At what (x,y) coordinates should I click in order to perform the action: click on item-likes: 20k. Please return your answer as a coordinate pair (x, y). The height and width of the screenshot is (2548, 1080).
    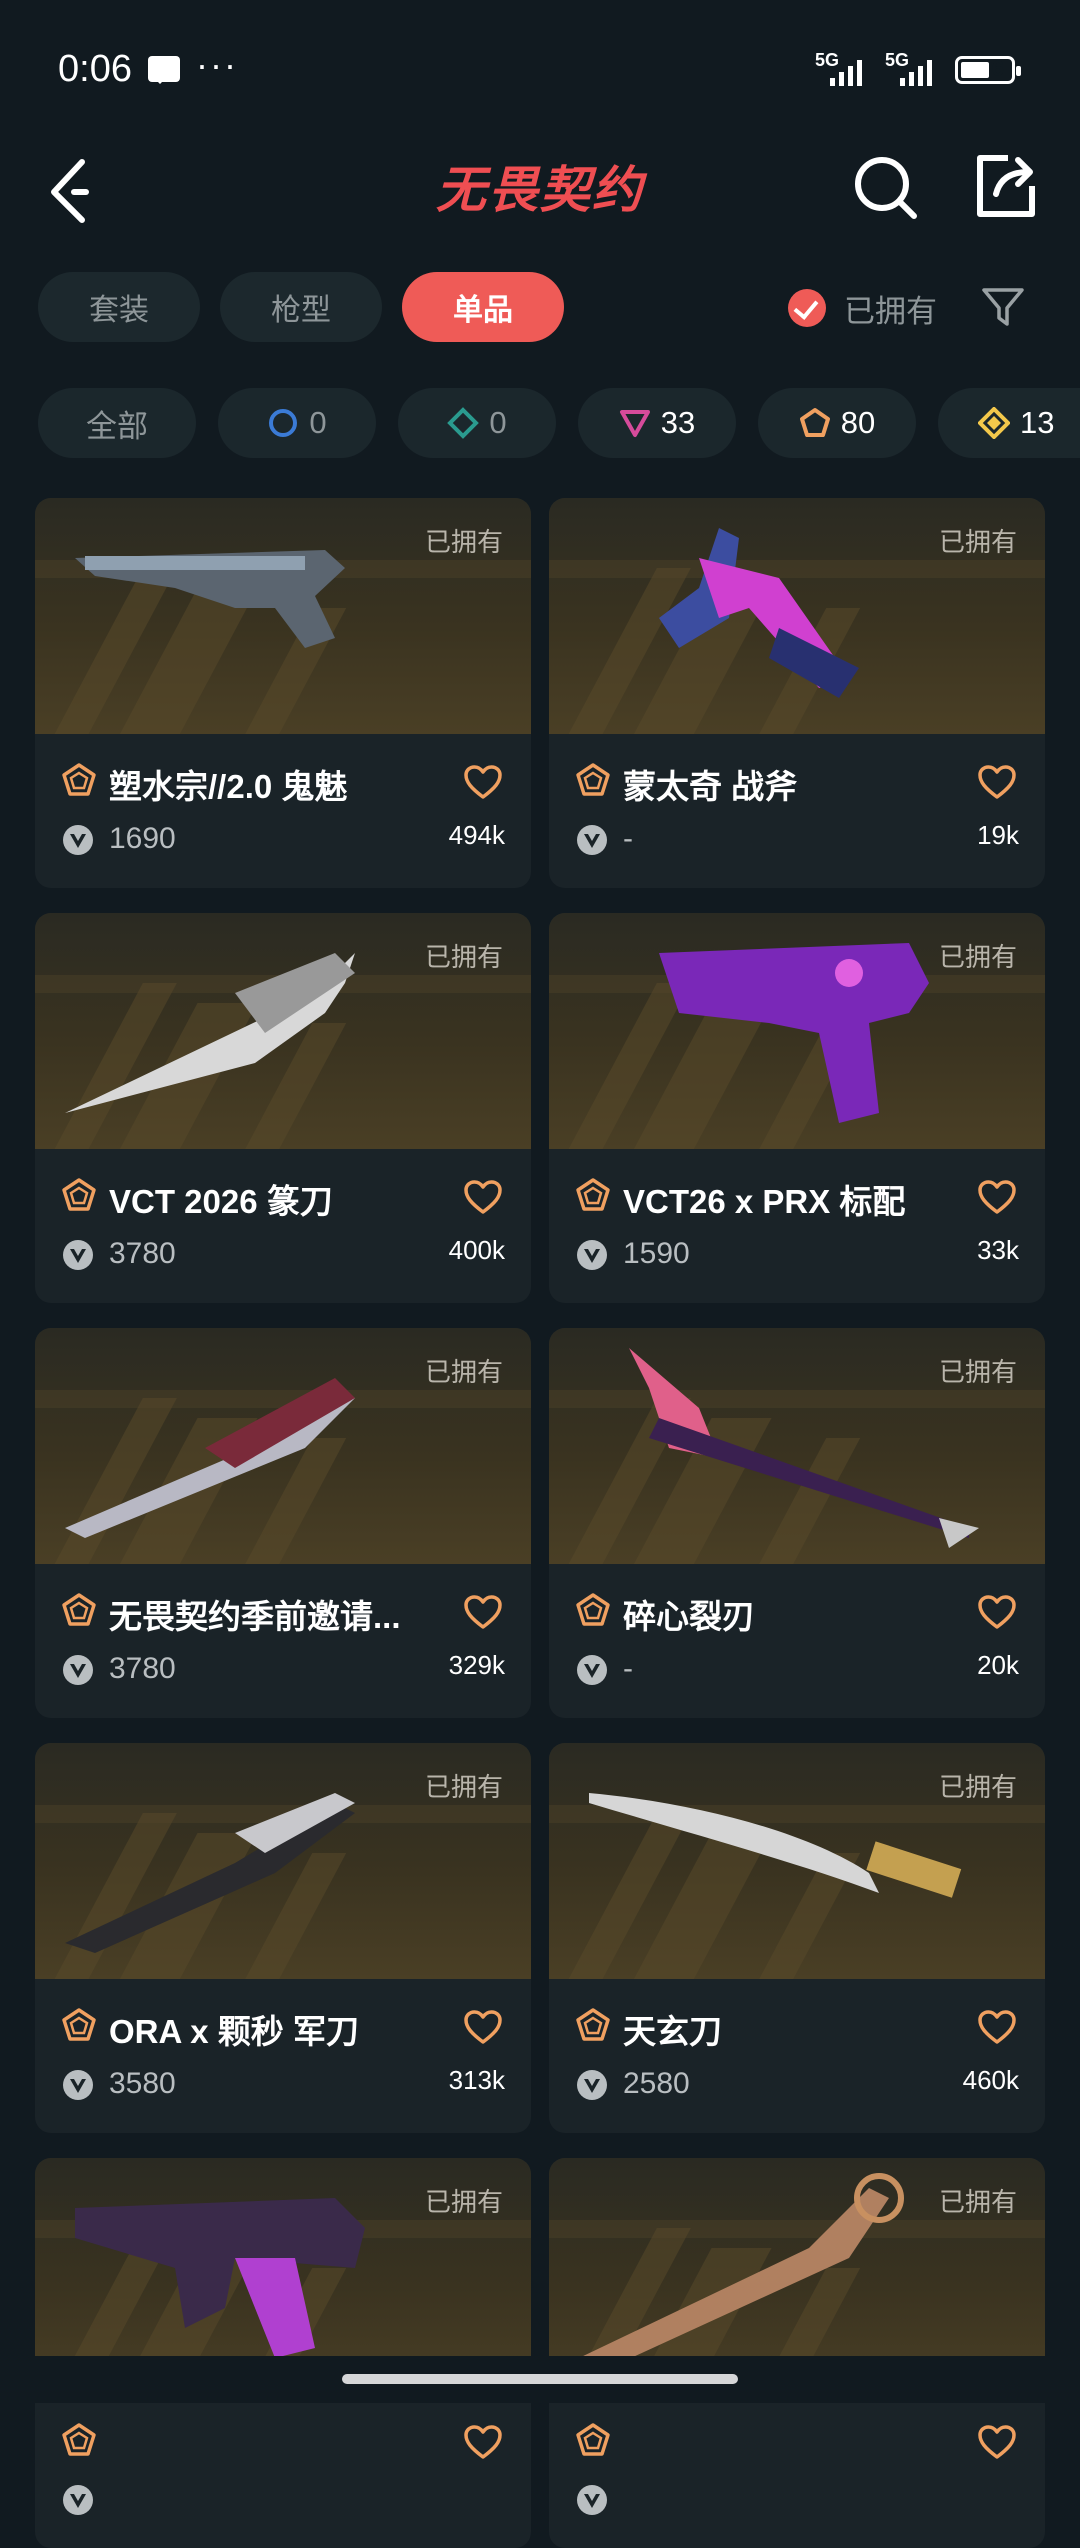
    Looking at the image, I should click on (998, 1665).